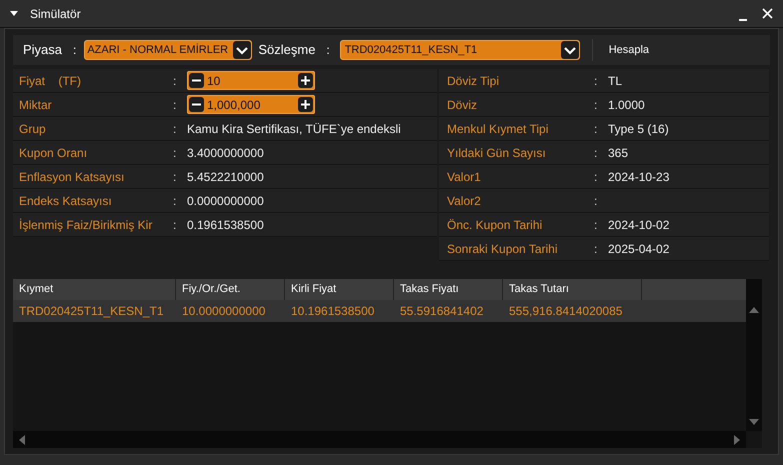 The height and width of the screenshot is (465, 783). I want to click on field-label: Kupon Oranı, so click(53, 153).